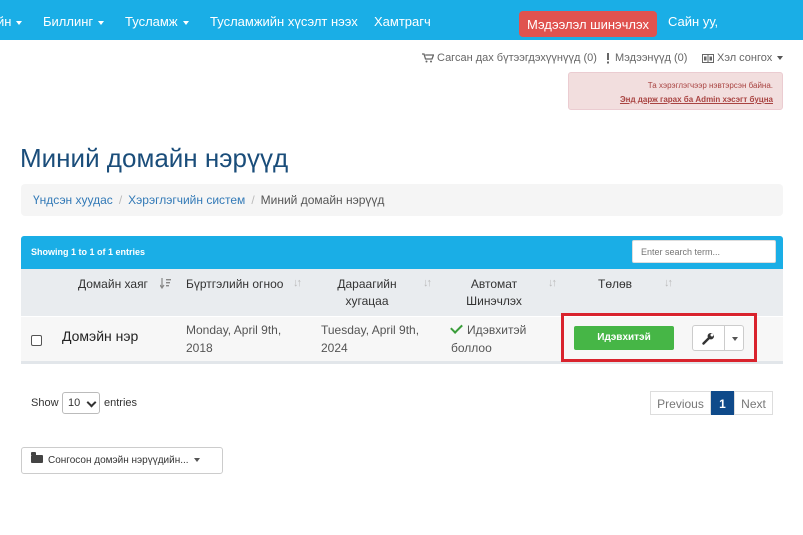  What do you see at coordinates (588, 24) in the screenshot?
I see `update-info-button: Мэдээлэл шинэчлэх` at bounding box center [588, 24].